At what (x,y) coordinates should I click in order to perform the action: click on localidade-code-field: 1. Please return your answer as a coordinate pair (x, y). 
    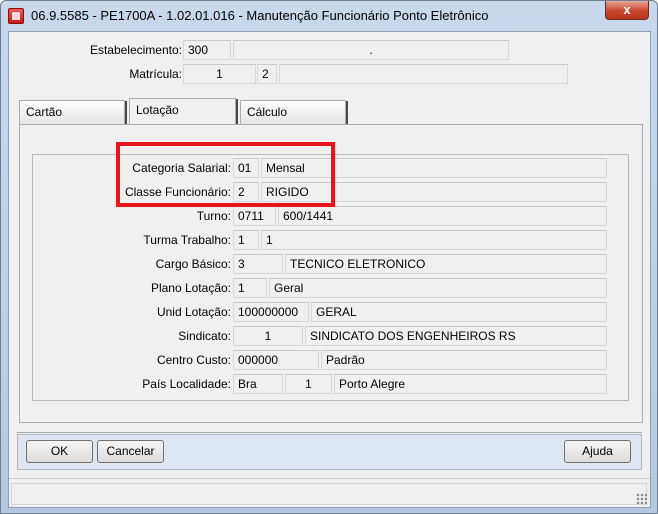
    Looking at the image, I should click on (308, 384).